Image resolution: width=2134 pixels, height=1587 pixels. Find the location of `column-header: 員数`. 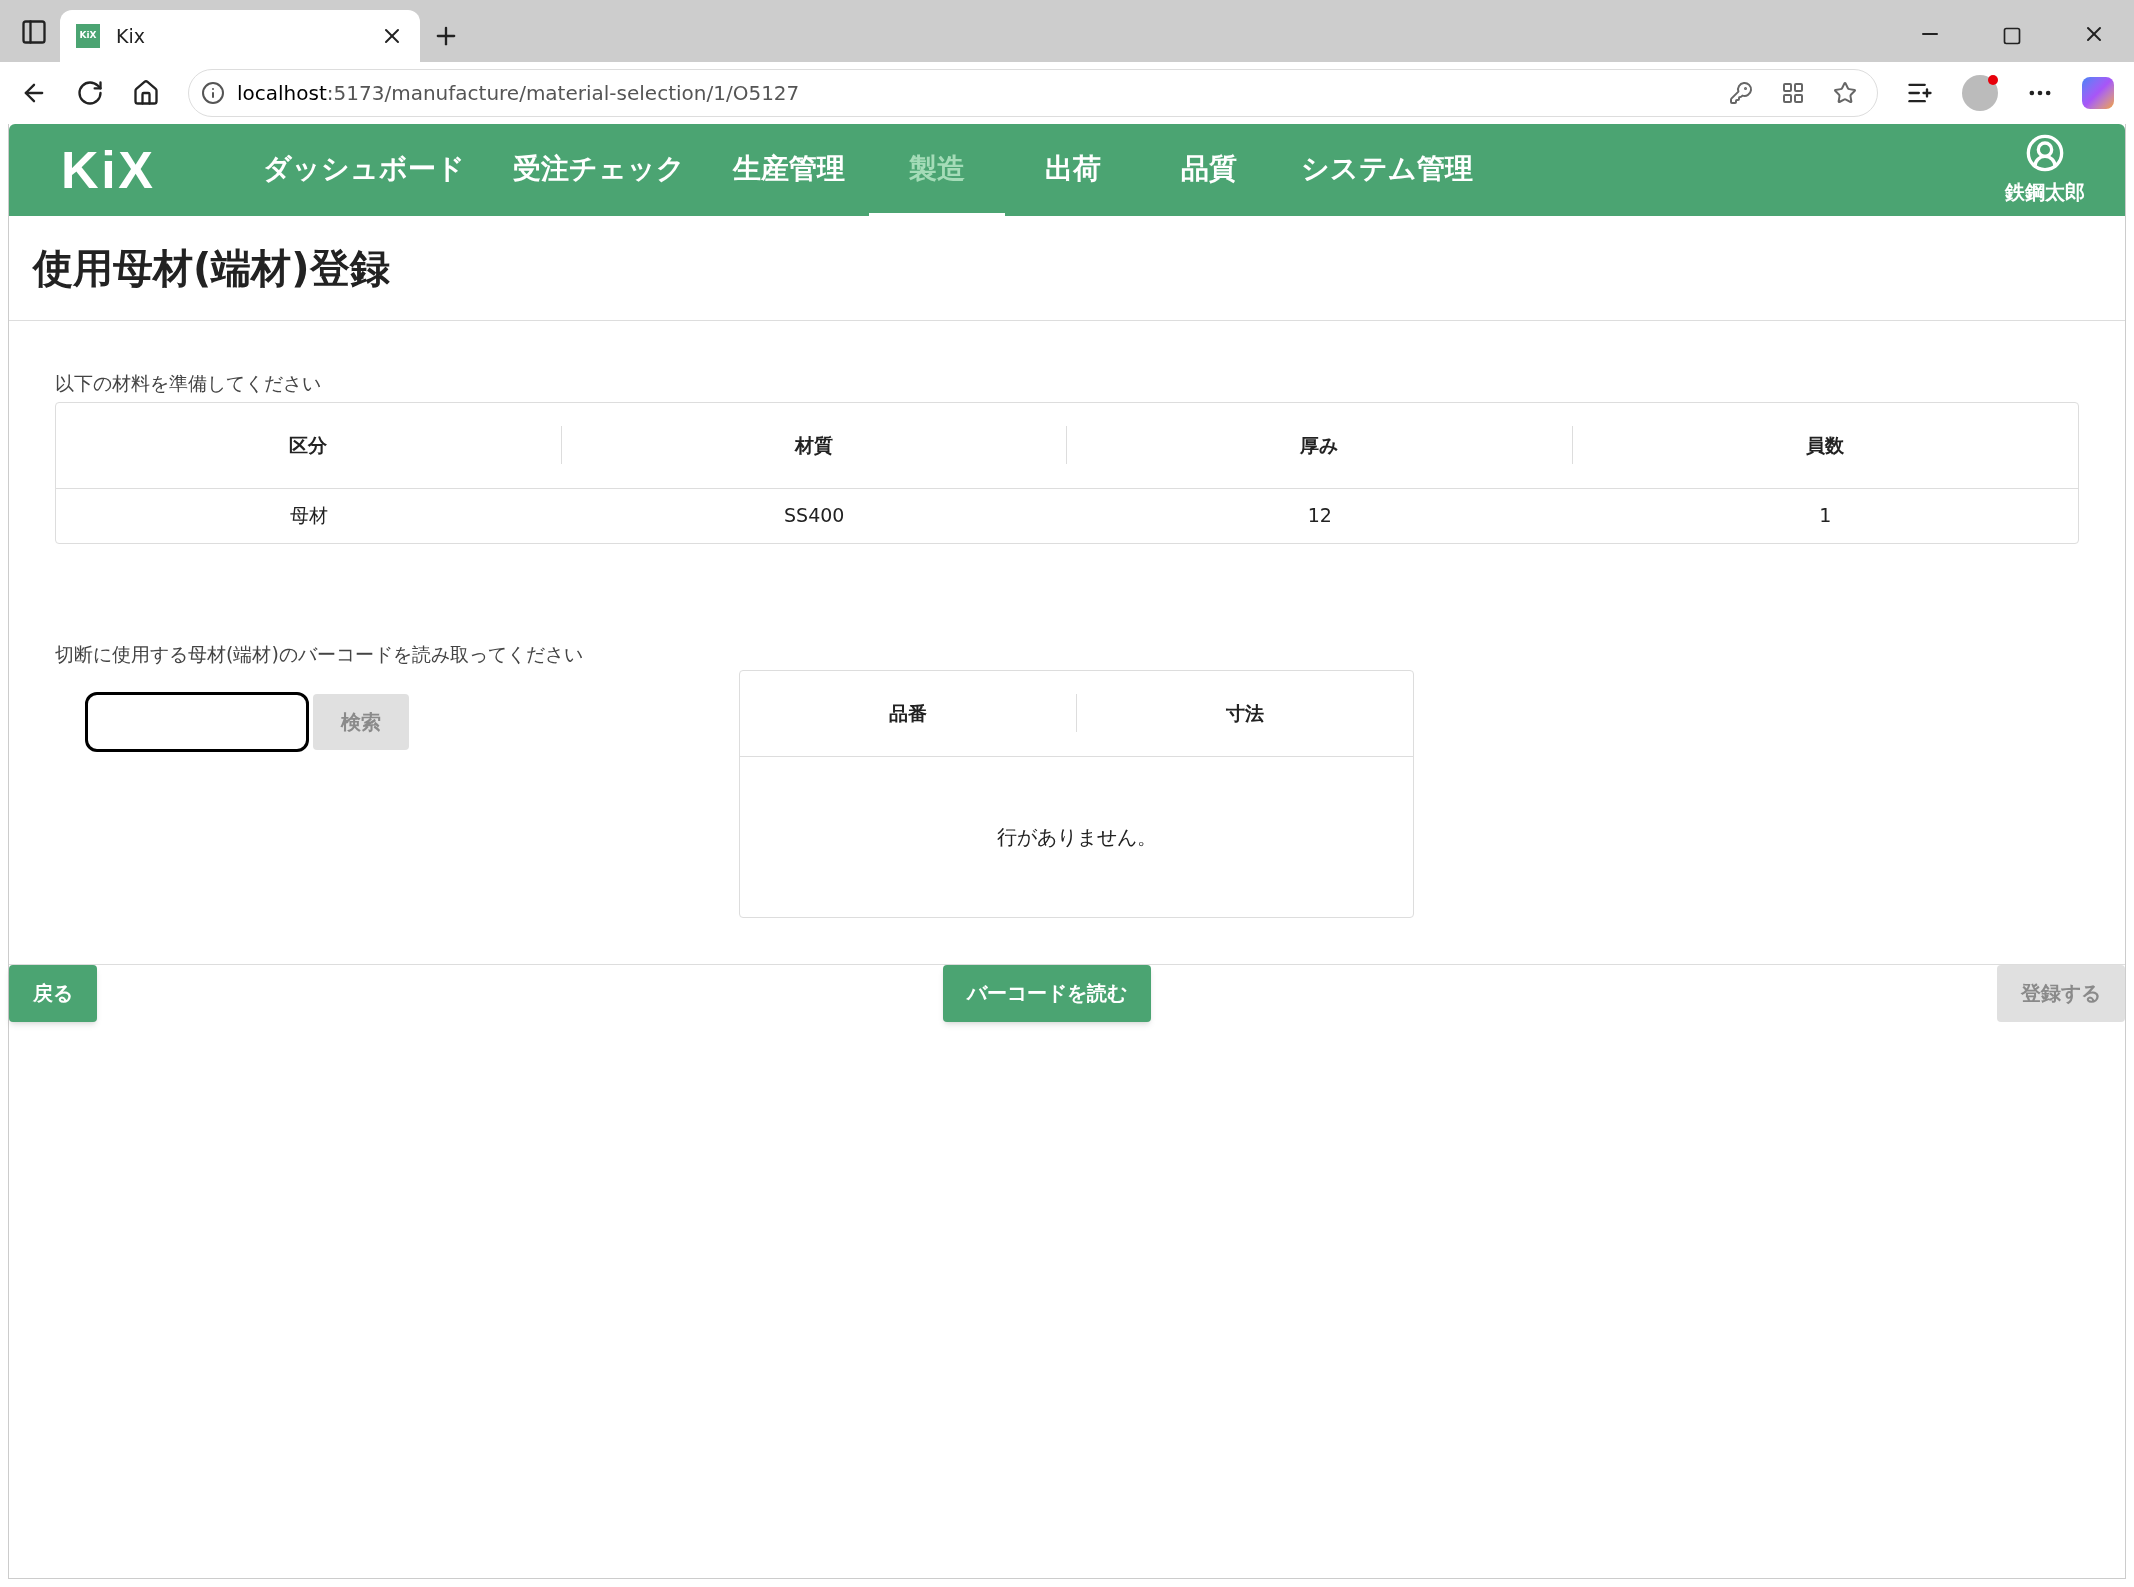

column-header: 員数 is located at coordinates (1825, 445).